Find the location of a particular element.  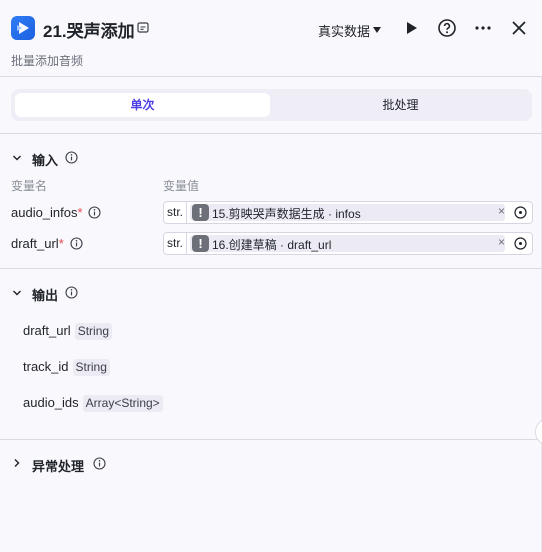

run-button is located at coordinates (411, 28).